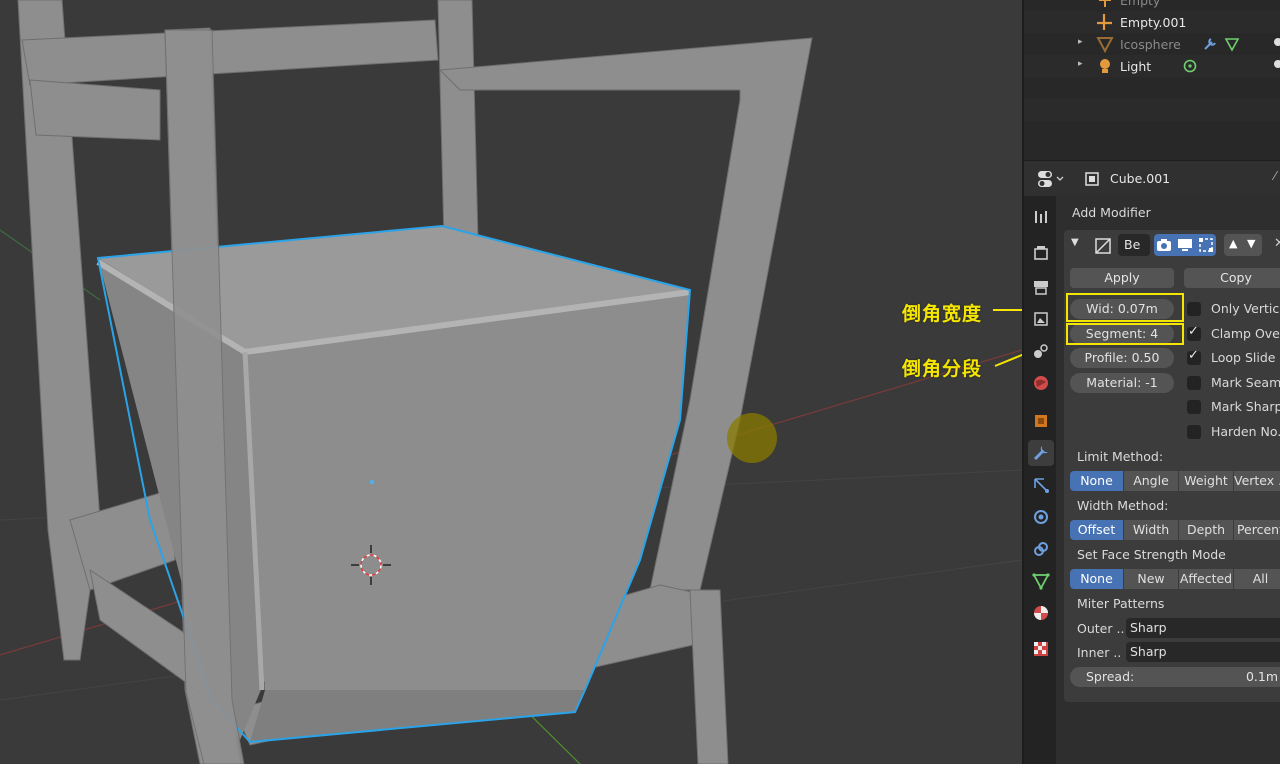  Describe the element at coordinates (1122, 278) in the screenshot. I see `apply-button: Apply` at that location.